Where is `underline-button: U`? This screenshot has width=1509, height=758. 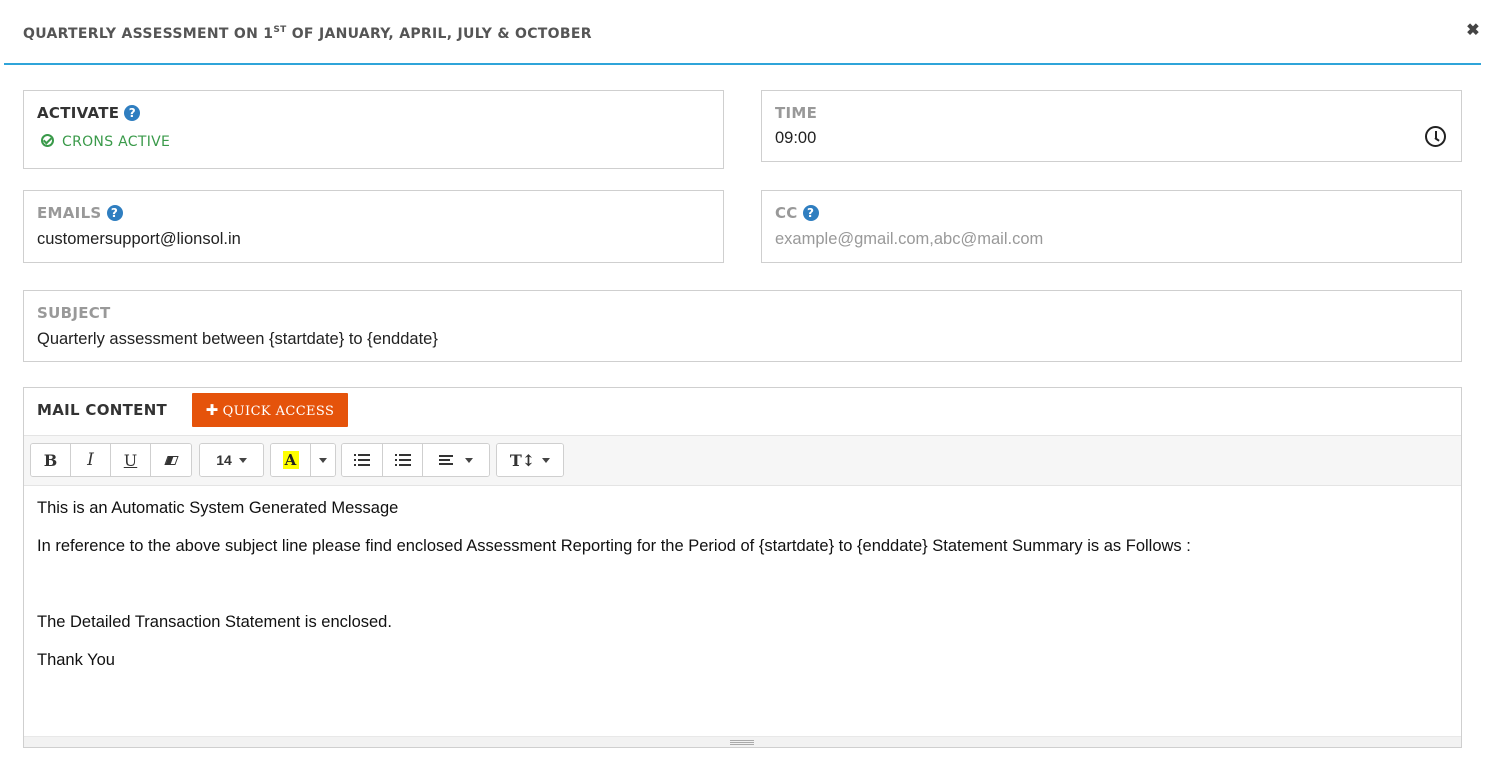 underline-button: U is located at coordinates (131, 460).